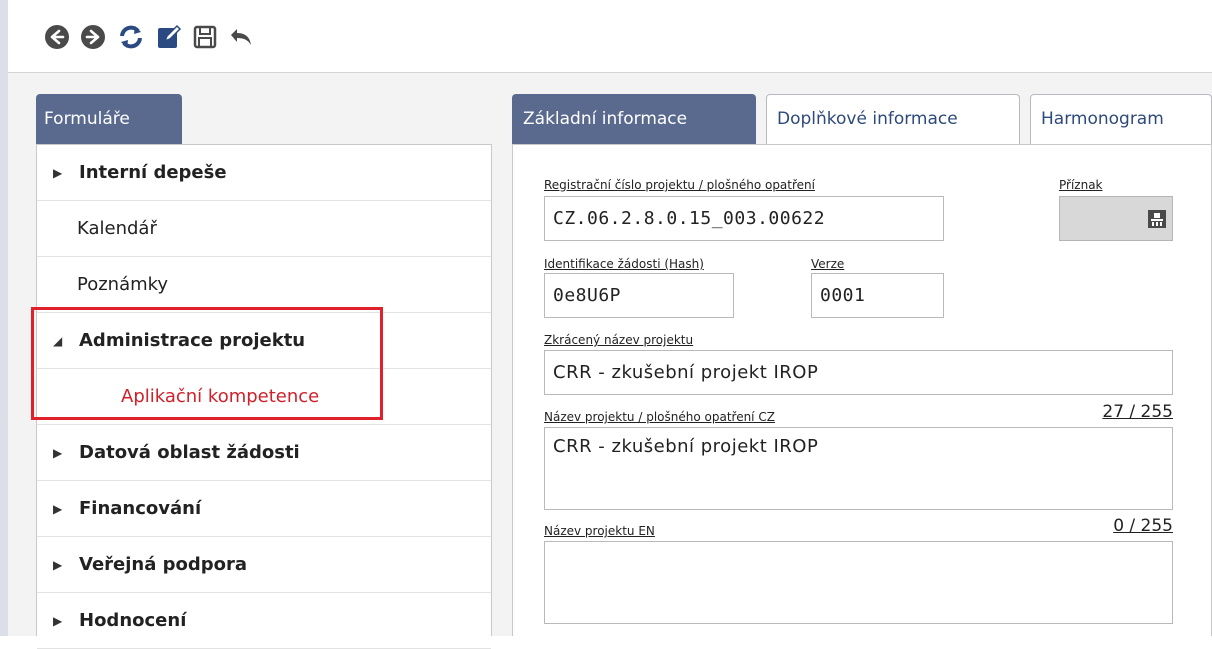  What do you see at coordinates (133, 620) in the screenshot?
I see `sidebar-item-label: Hodnocení` at bounding box center [133, 620].